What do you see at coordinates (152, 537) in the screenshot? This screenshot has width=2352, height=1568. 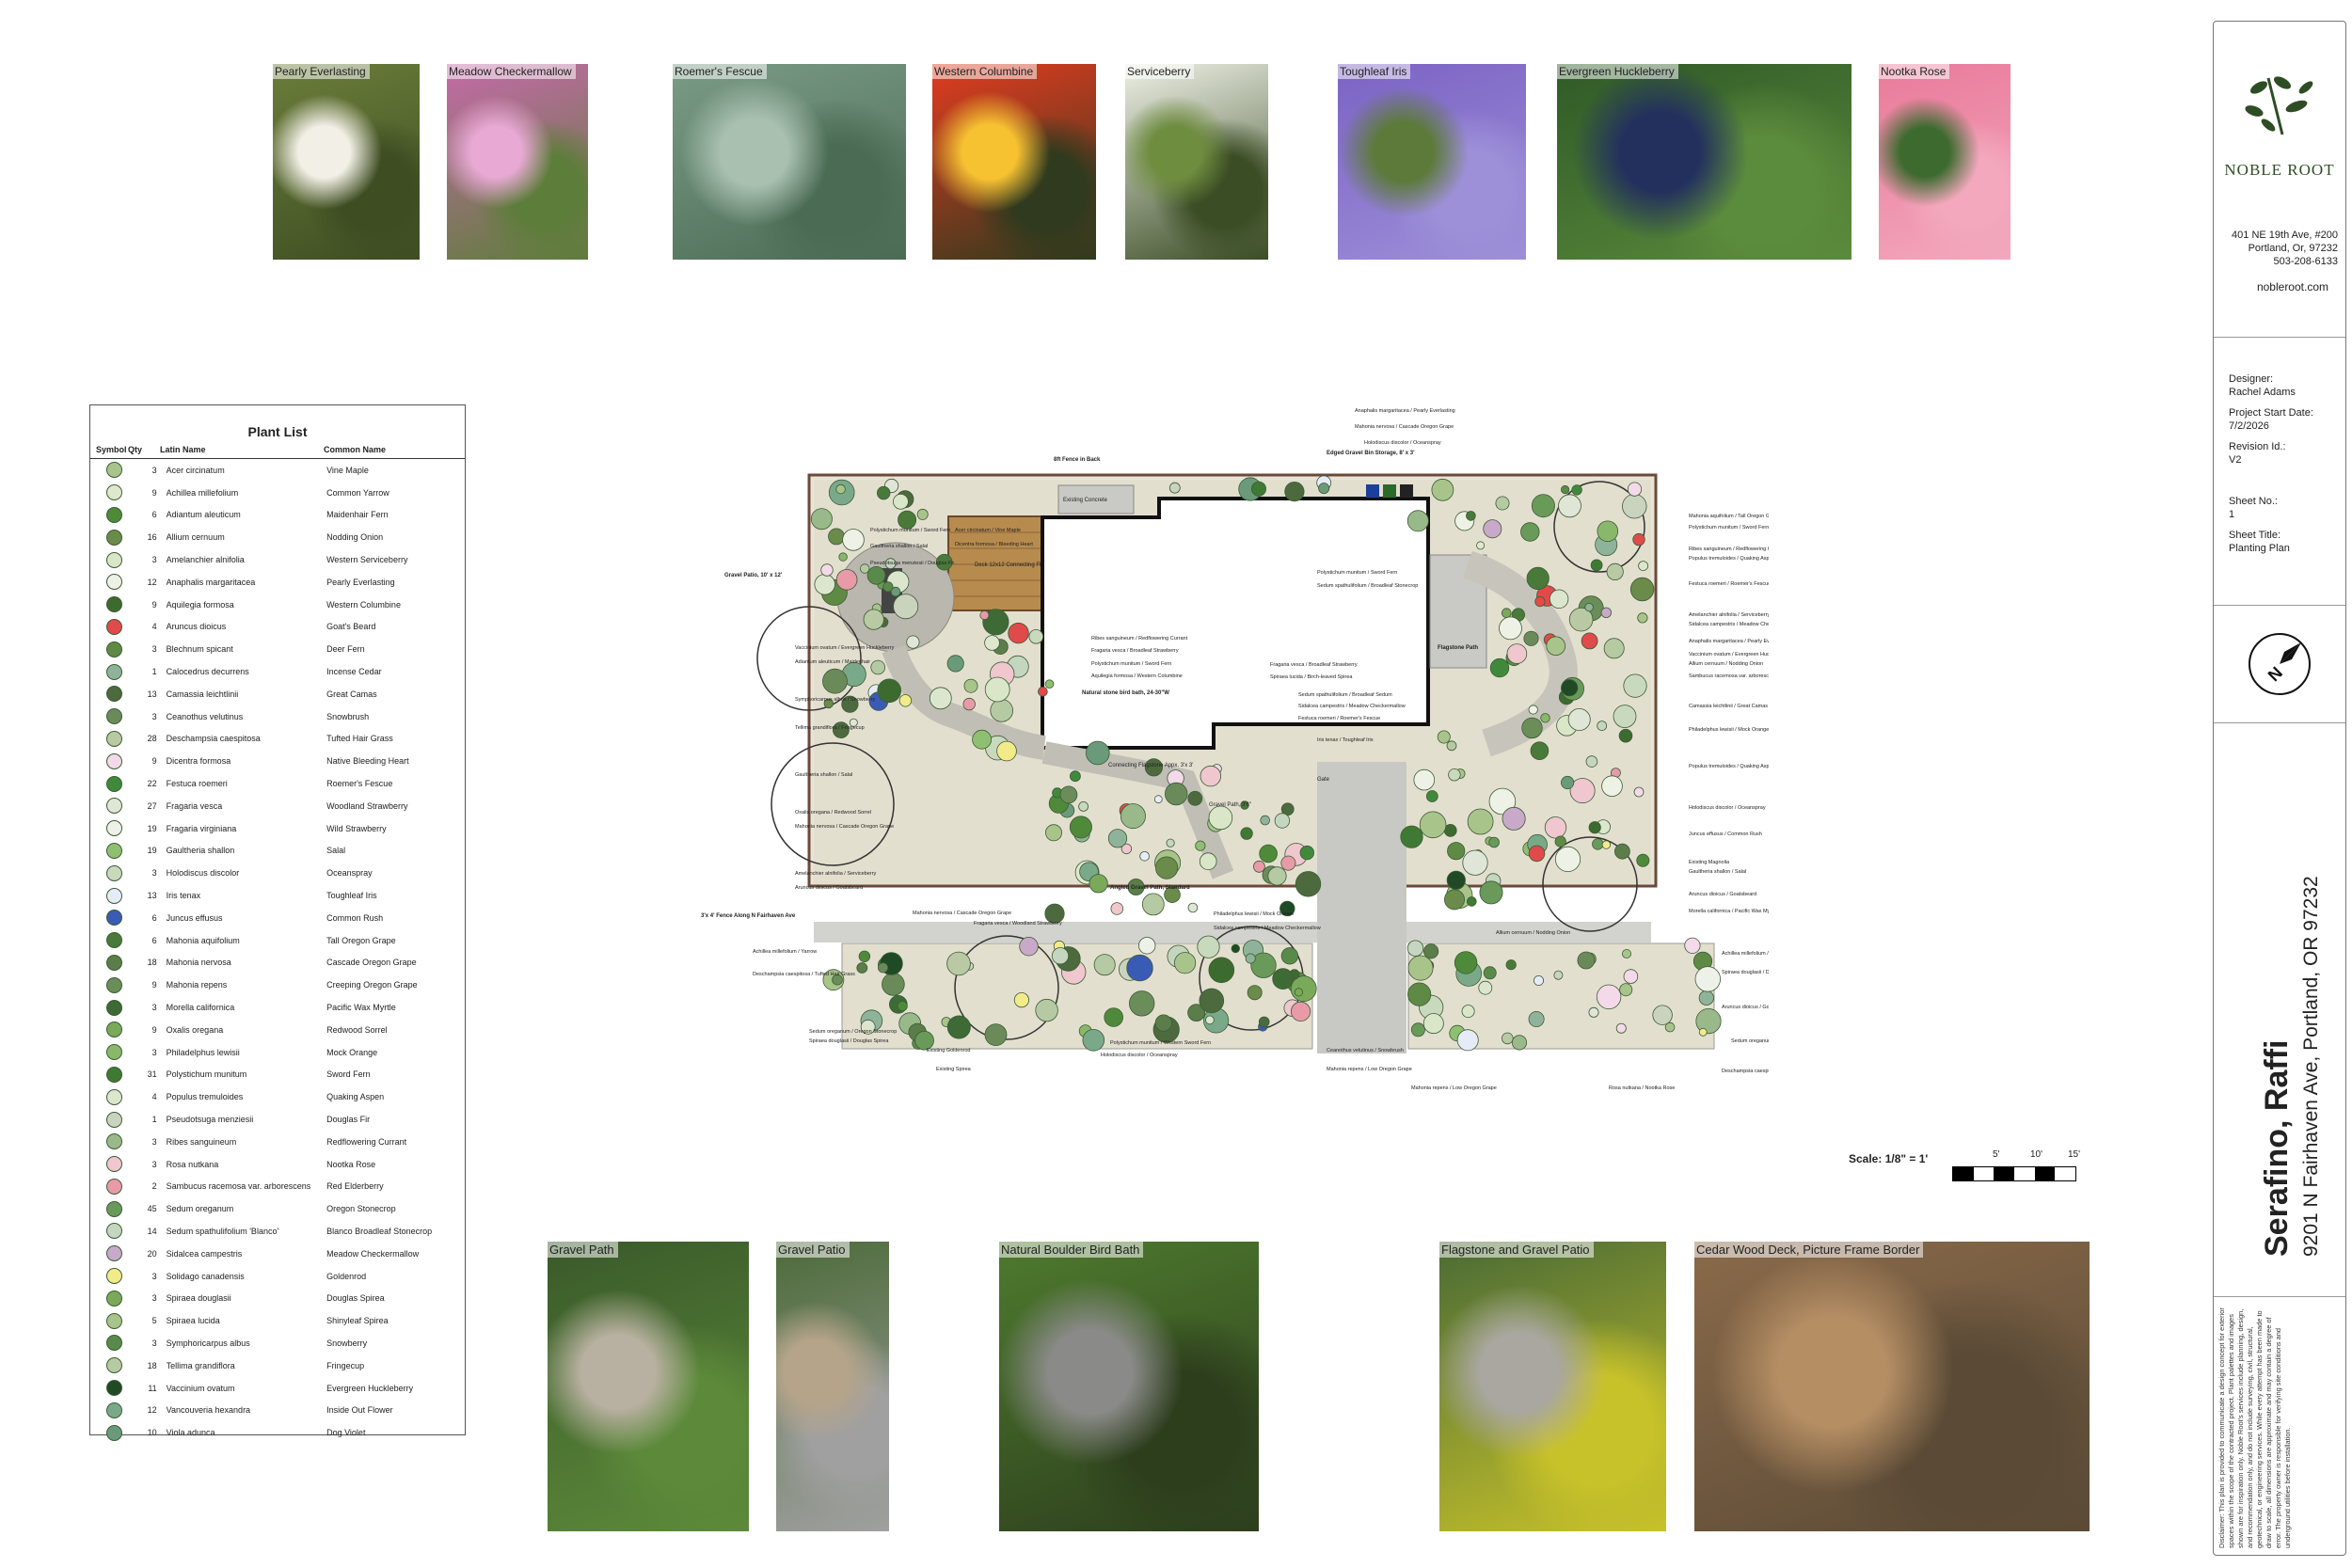 I see `plant-qty: 16` at bounding box center [152, 537].